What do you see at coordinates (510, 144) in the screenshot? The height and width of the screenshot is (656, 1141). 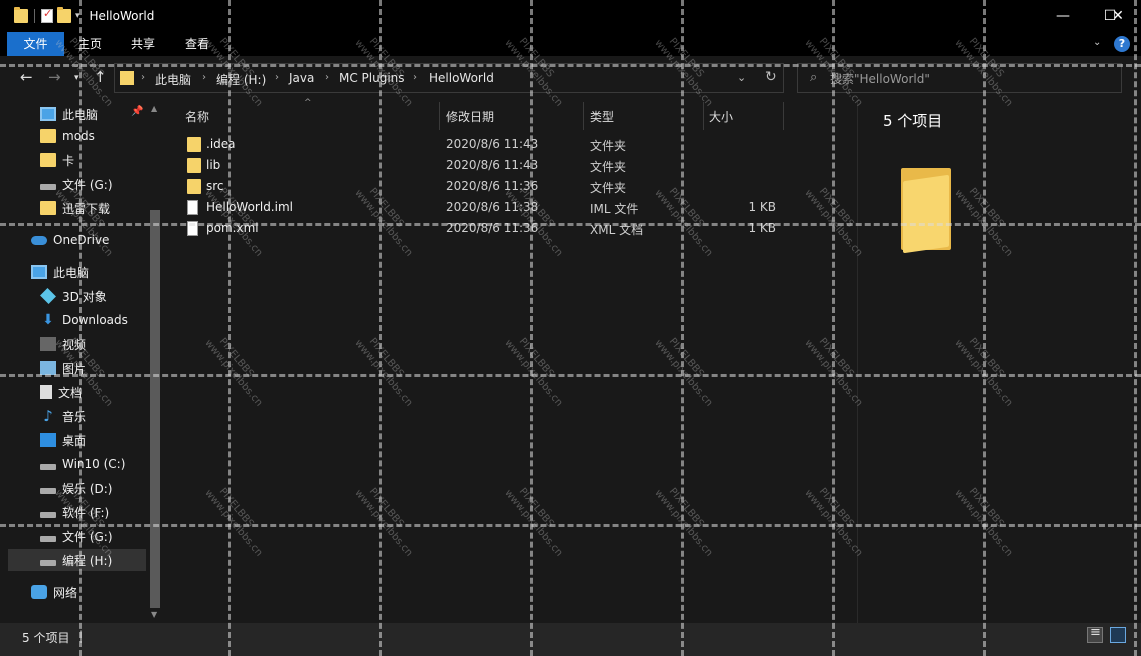 I see `file-row: .idea 2020/8/6 11:43 文件夹` at bounding box center [510, 144].